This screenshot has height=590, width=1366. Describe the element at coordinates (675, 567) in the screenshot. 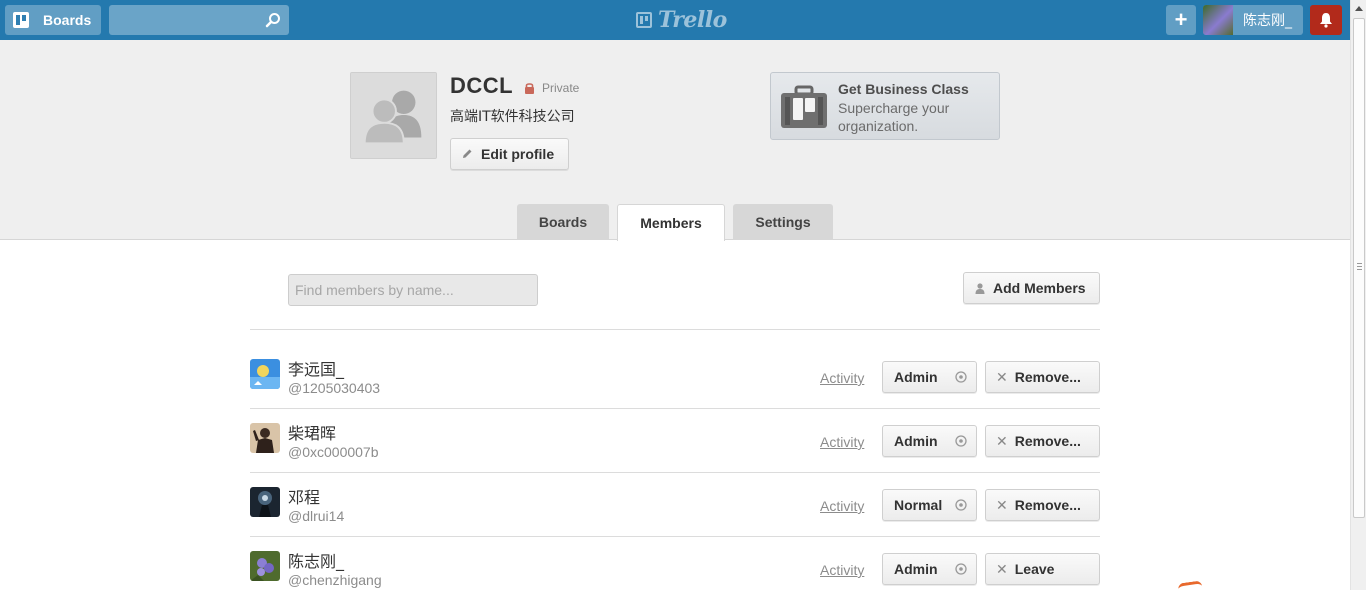

I see `member-row: 陈志刚_ @chenzhigang Activity Admin ✕ Leave` at that location.